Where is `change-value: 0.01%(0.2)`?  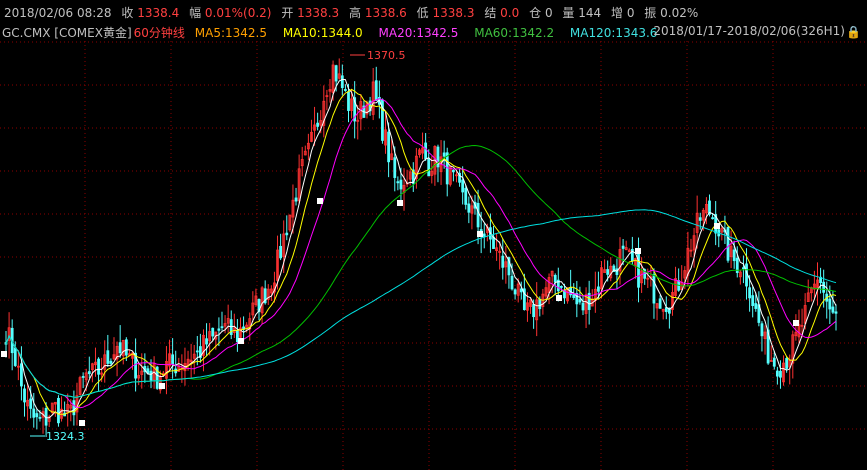 change-value: 0.01%(0.2) is located at coordinates (238, 13).